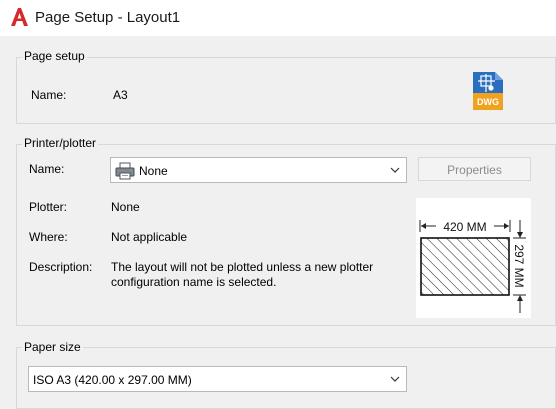  What do you see at coordinates (278, 18) in the screenshot?
I see `title-bar: Page Setup - Layout1` at bounding box center [278, 18].